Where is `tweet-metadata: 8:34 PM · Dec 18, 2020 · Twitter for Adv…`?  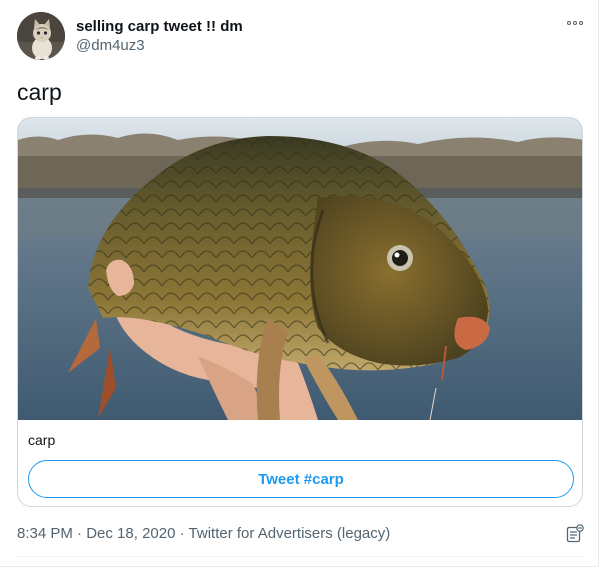
tweet-metadata: 8:34 PM · Dec 18, 2020 · Twitter for Adv… is located at coordinates (203, 533).